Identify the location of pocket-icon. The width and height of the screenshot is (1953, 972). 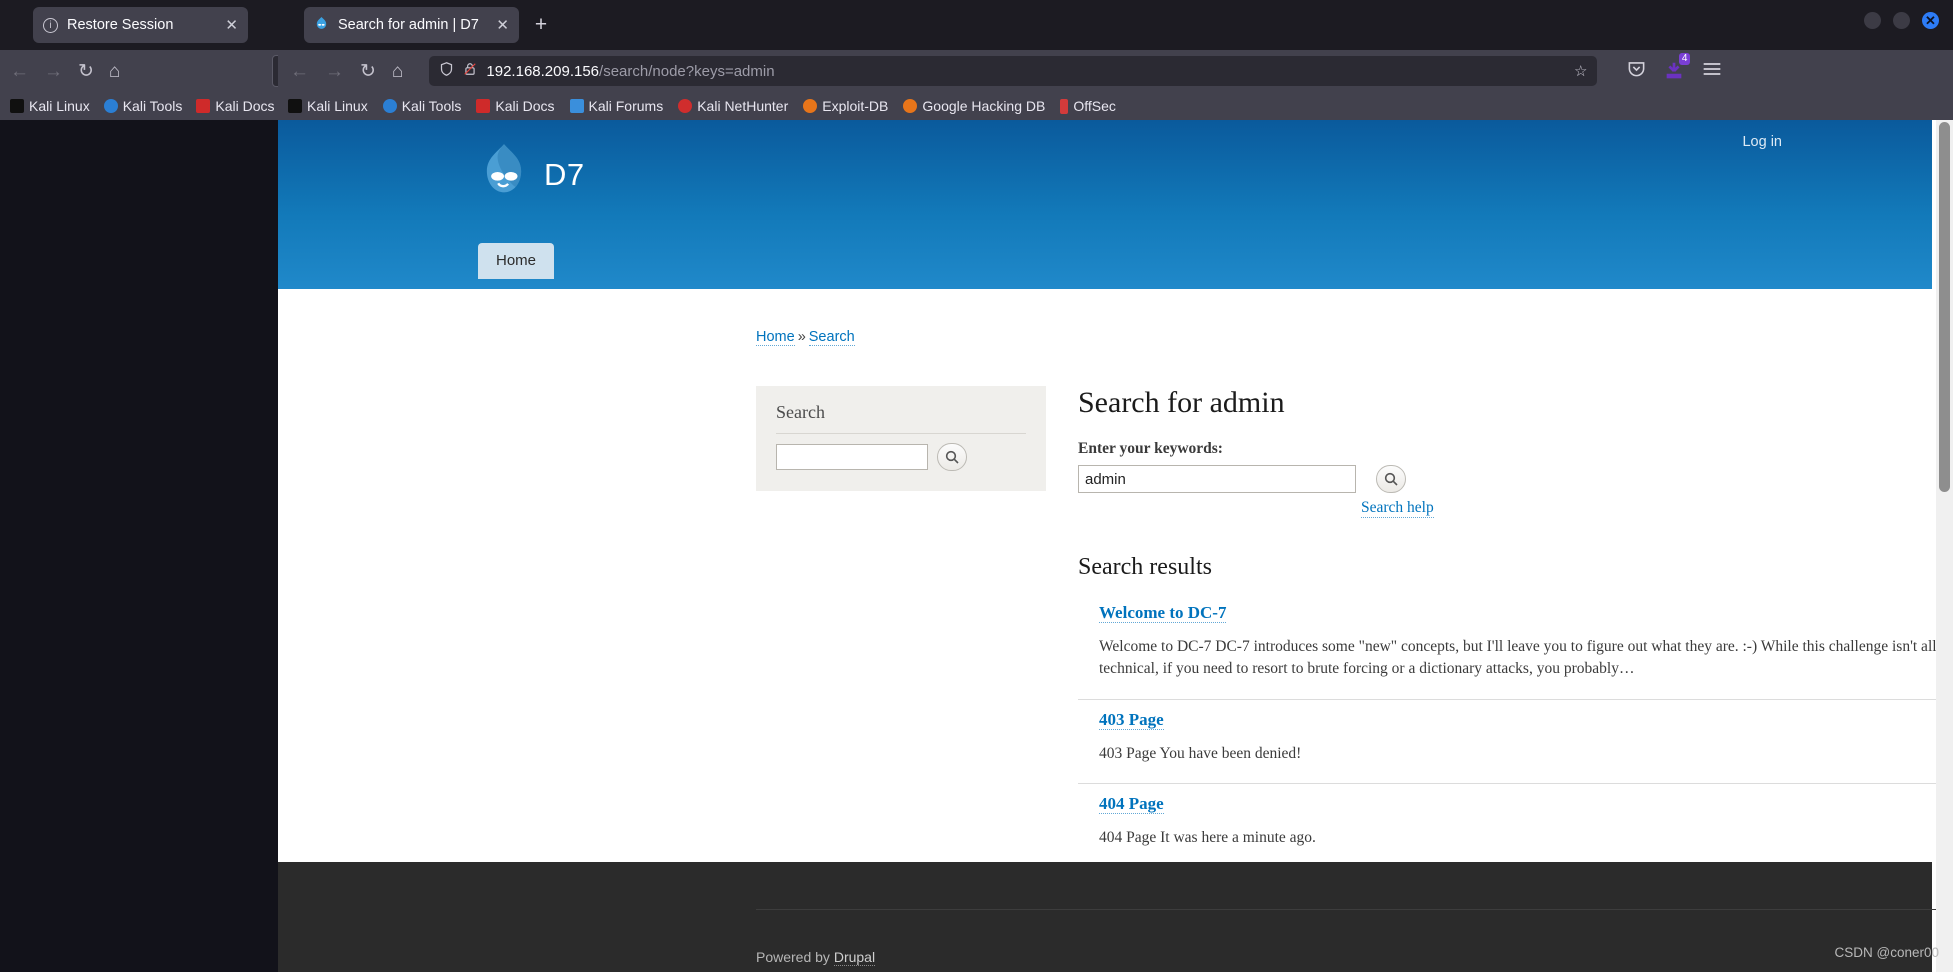
(1636, 71).